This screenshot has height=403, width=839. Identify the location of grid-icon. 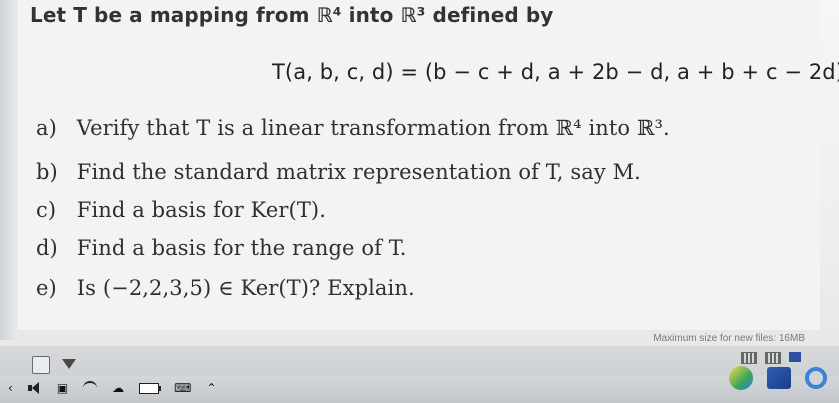
(749, 358).